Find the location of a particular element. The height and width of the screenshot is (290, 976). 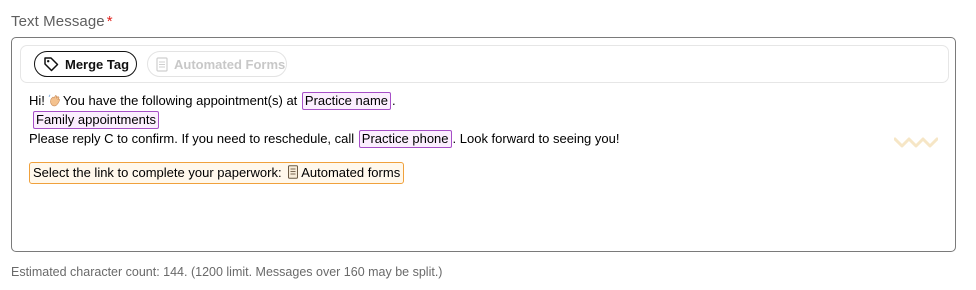

merge-tag-family-appointments: Family appointments is located at coordinates (96, 120).